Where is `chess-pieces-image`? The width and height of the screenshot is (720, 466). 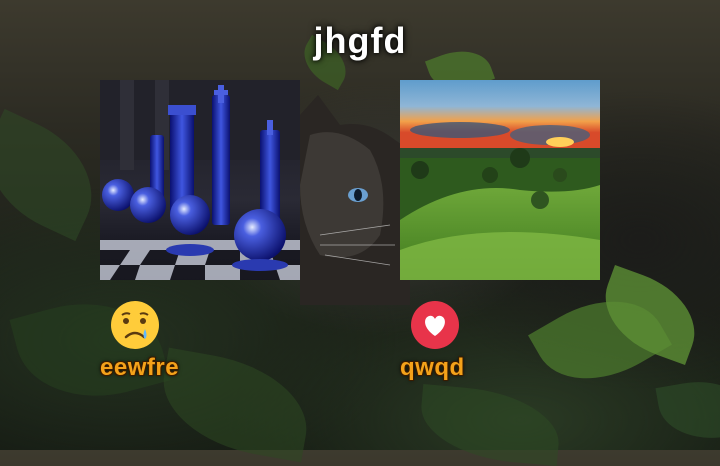 chess-pieces-image is located at coordinates (200, 180).